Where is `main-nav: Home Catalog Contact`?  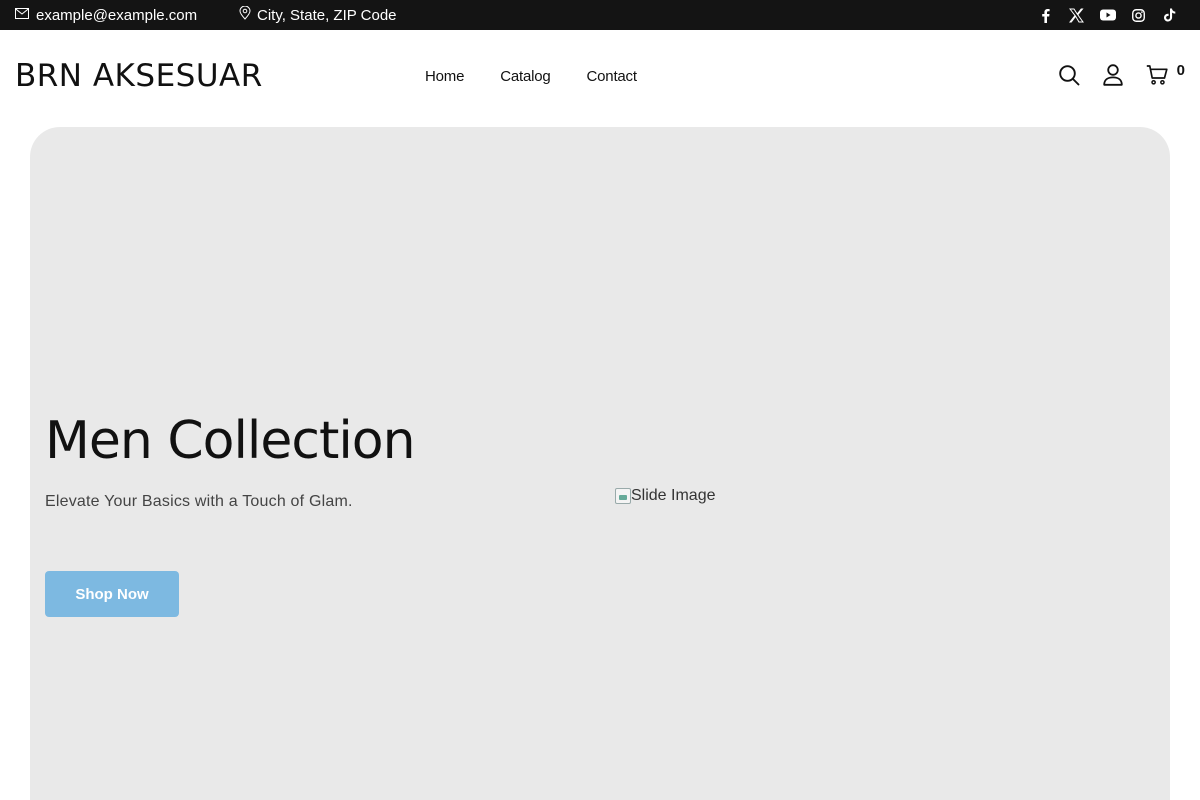 main-nav: Home Catalog Contact is located at coordinates (531, 76).